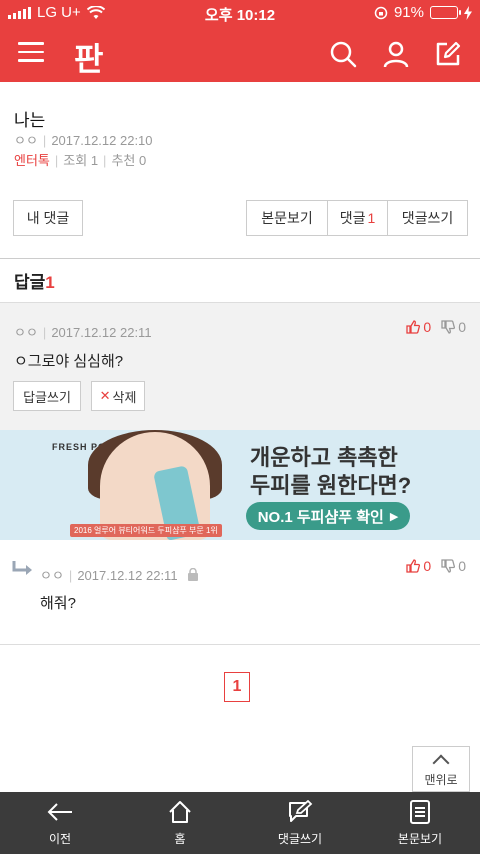  I want to click on rotation-lock-icon, so click(381, 12).